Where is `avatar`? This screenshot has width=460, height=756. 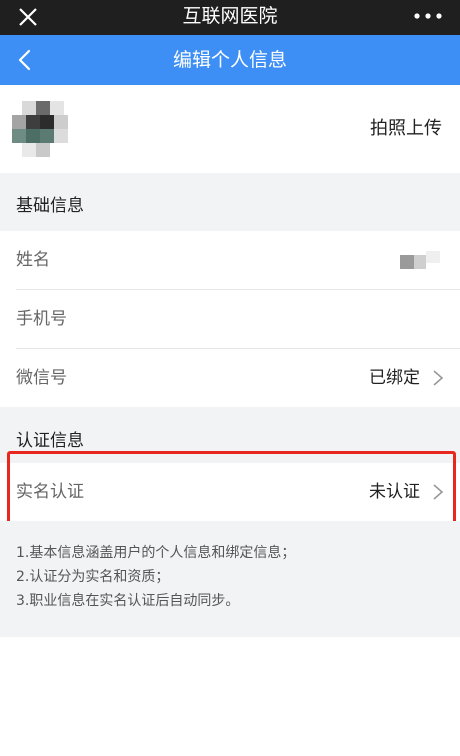
avatar is located at coordinates (40, 130).